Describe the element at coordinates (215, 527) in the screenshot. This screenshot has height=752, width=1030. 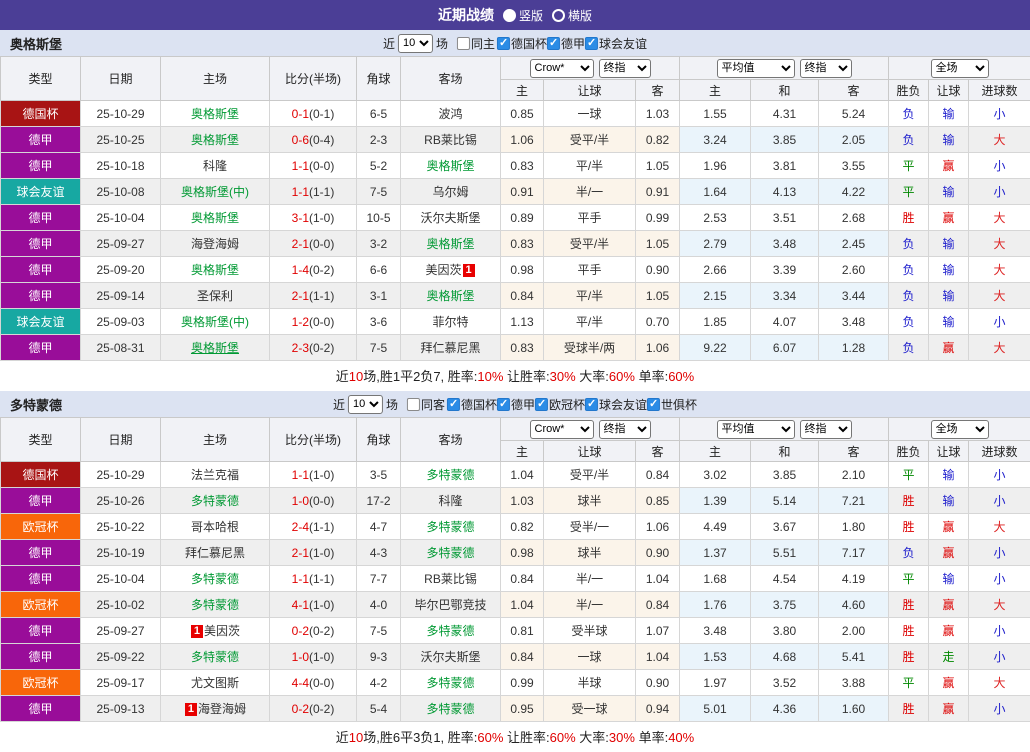
I see `team-name-link: 哥本哈根` at that location.